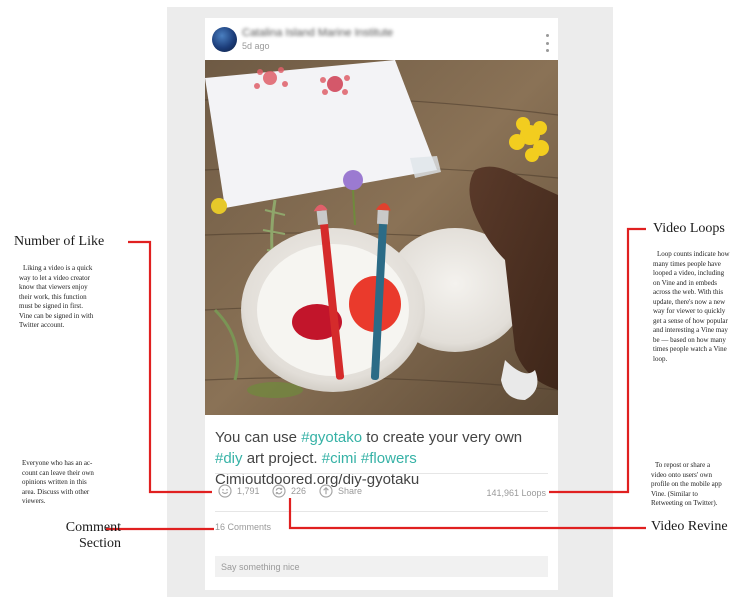 The width and height of the screenshot is (737, 597). What do you see at coordinates (289, 491) in the screenshot?
I see `revine-button: 226` at bounding box center [289, 491].